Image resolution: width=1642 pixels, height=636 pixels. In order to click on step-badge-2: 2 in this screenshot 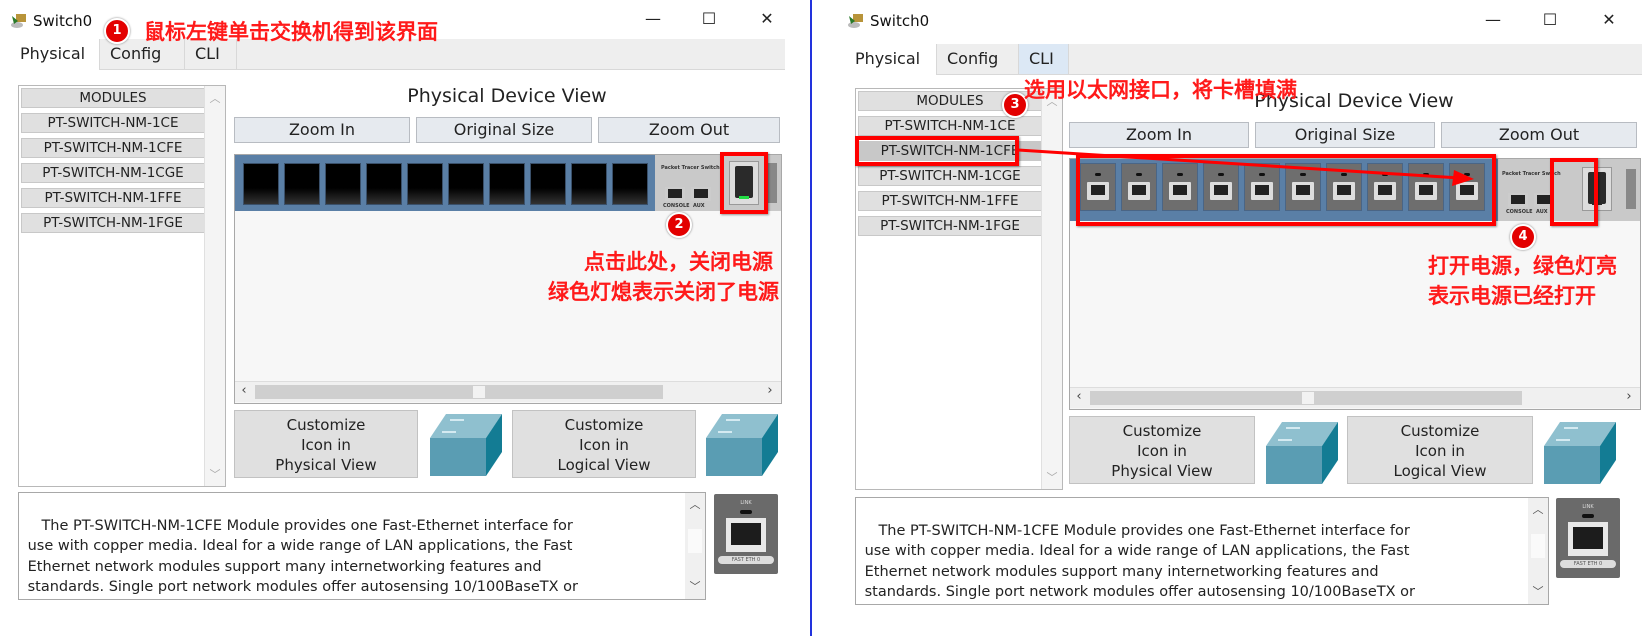, I will do `click(679, 225)`.